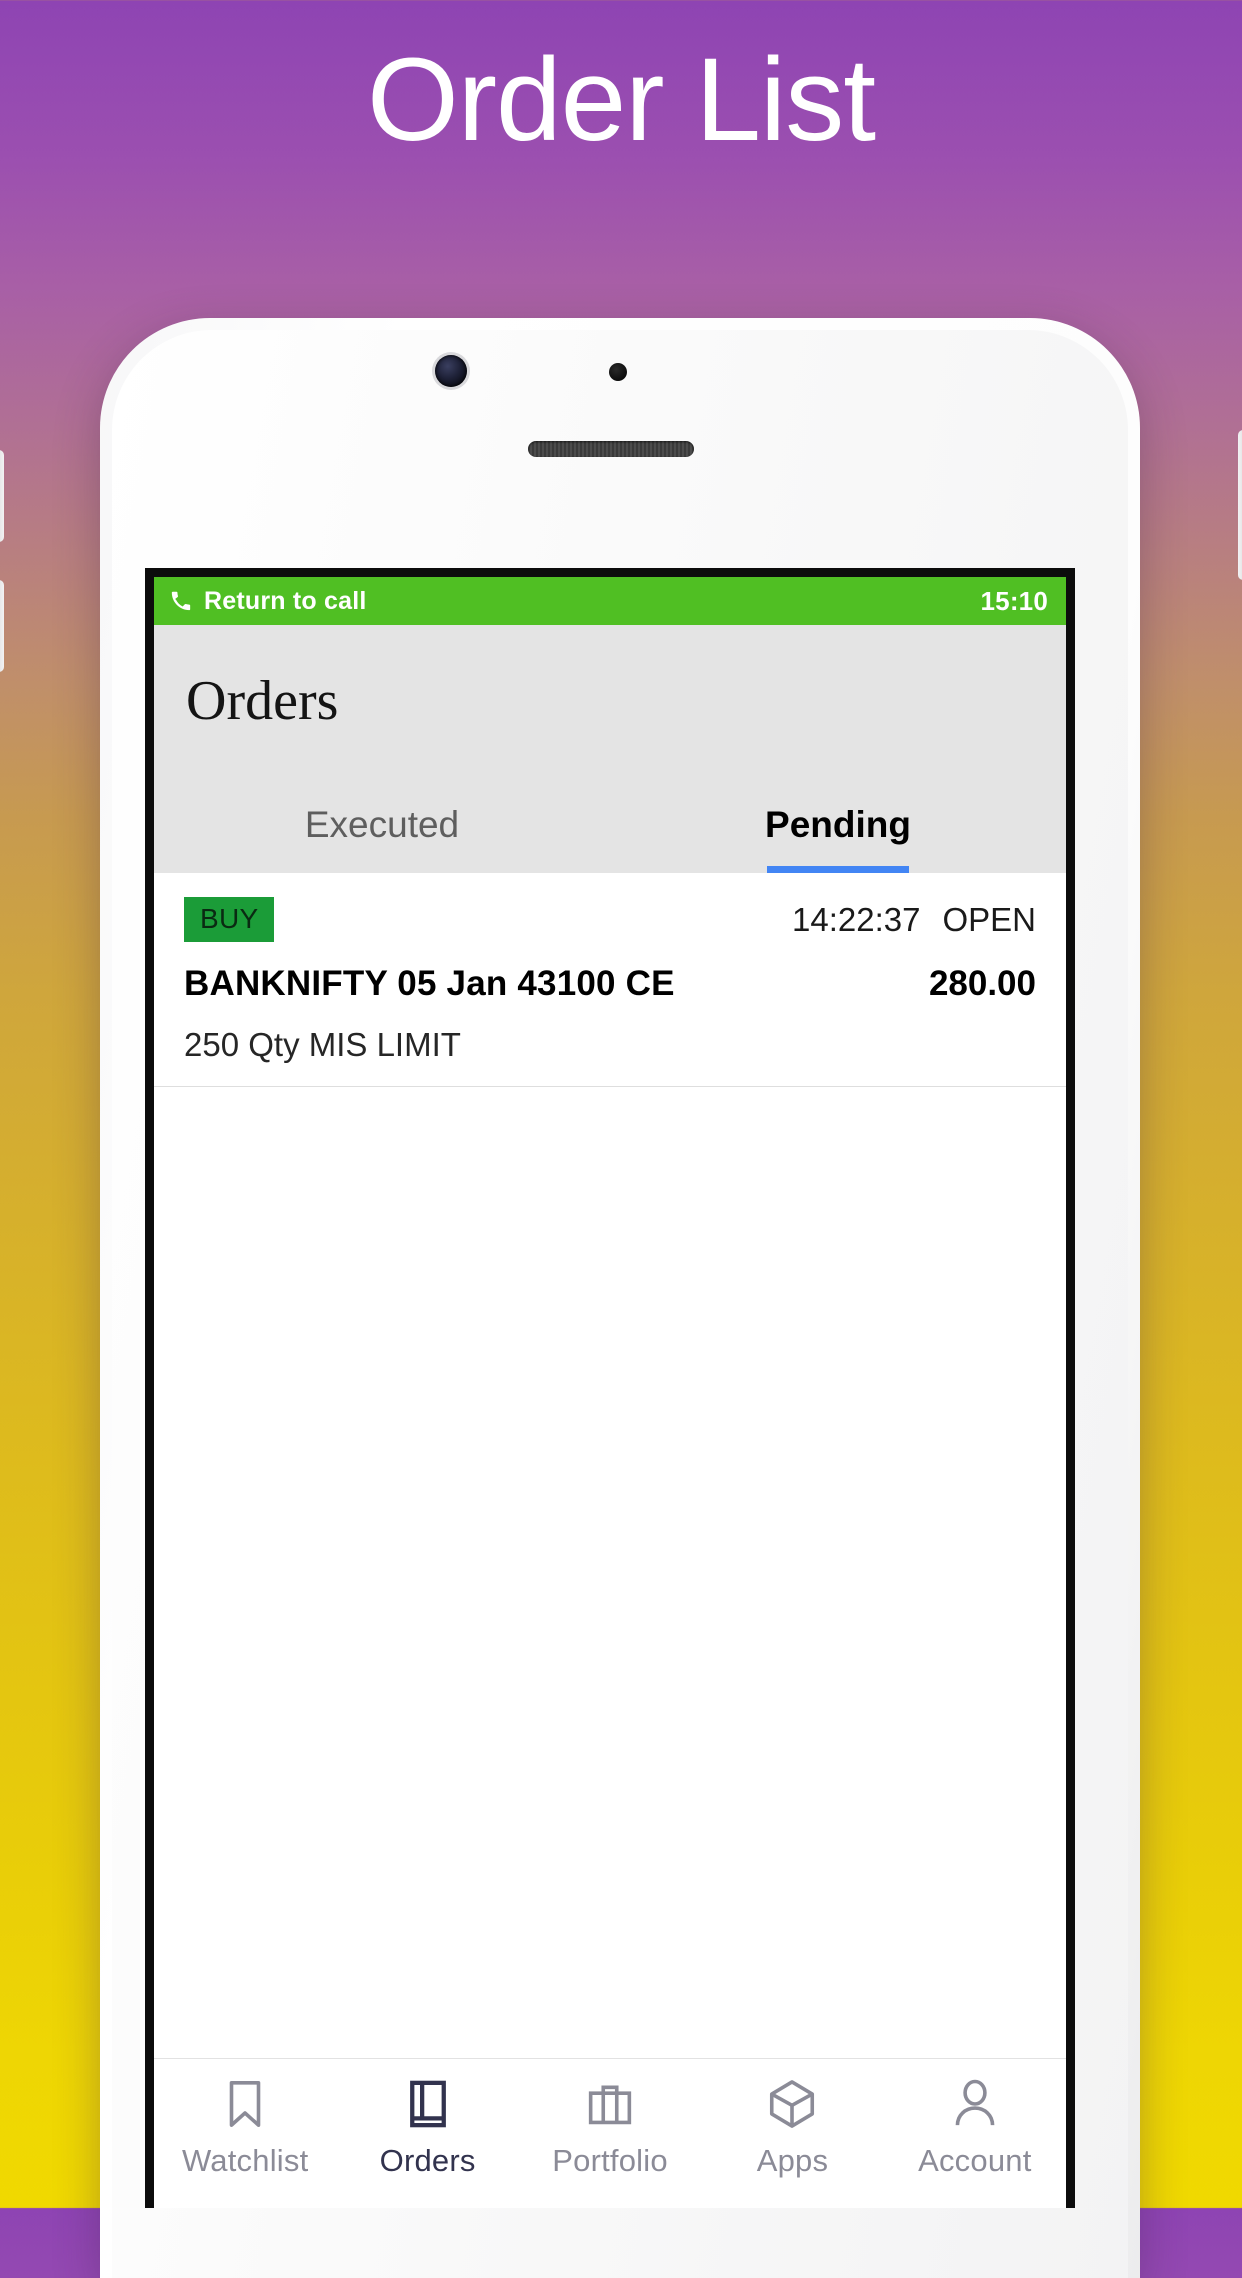 This screenshot has width=1242, height=2278. I want to click on phone-power-button, so click(1240, 505).